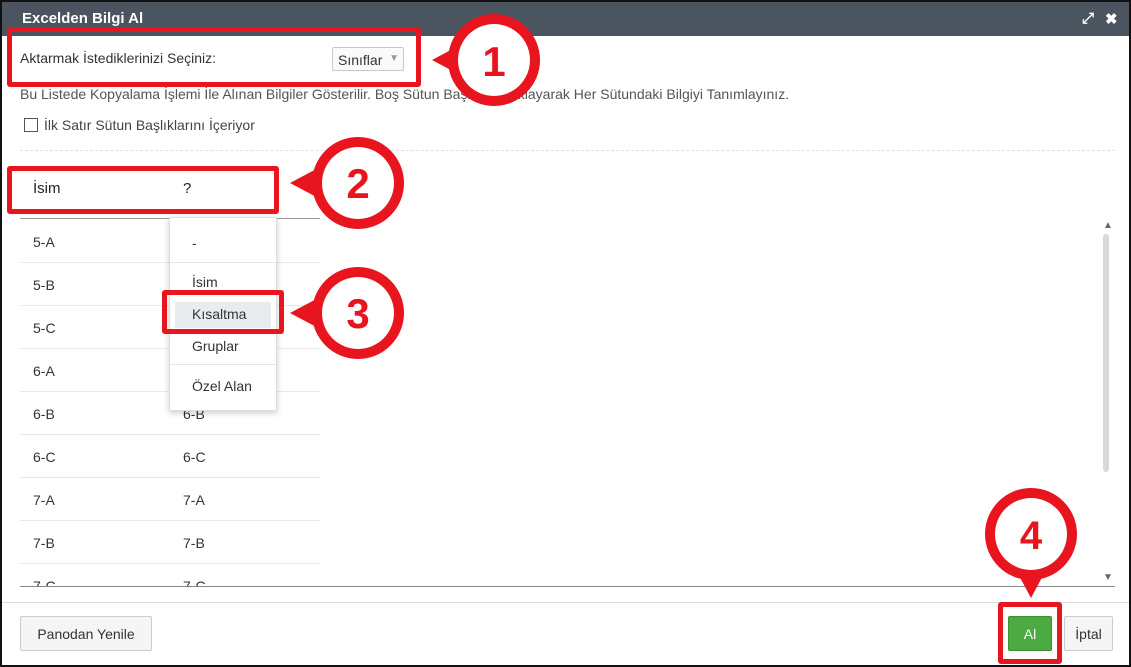 The height and width of the screenshot is (667, 1131). What do you see at coordinates (1108, 577) in the screenshot?
I see `scroll-down-icon: ▼` at bounding box center [1108, 577].